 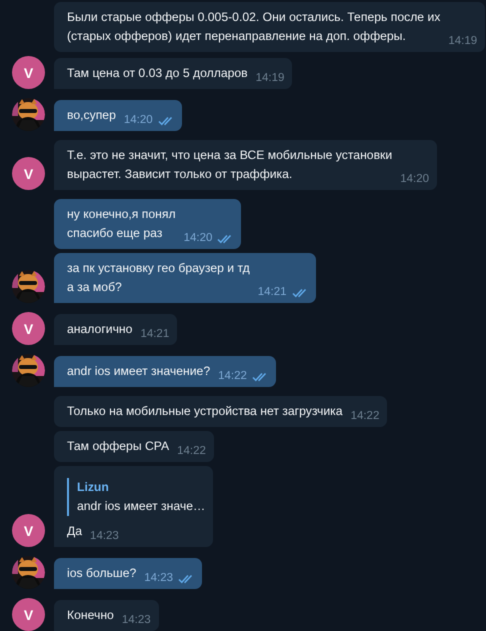 I want to click on message-text: Там цена от 0.03 до 5 долларов, so click(x=157, y=73).